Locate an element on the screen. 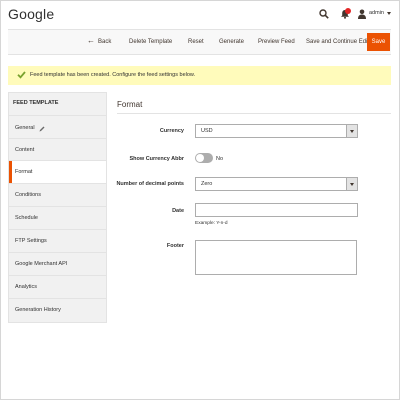  sidebar-item-label: Schedule is located at coordinates (26, 218).